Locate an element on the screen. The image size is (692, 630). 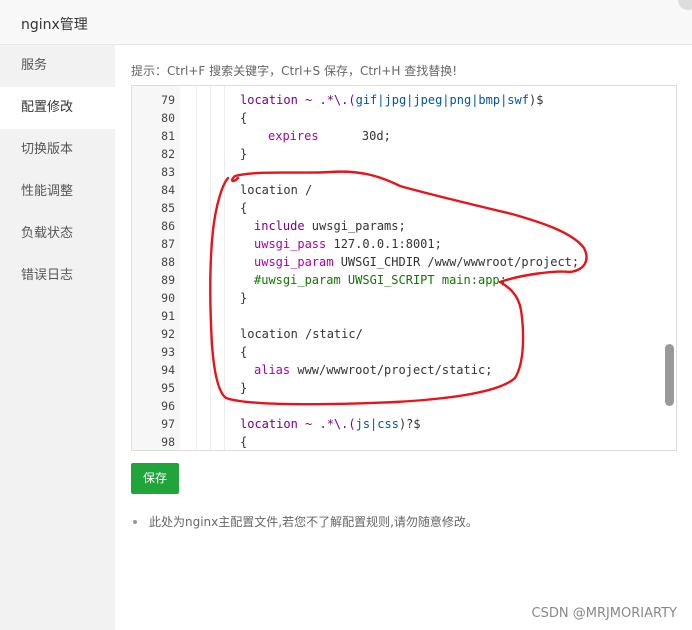
code-line: 89 #uwsgi_param UWSGI_SCRIPT main:app; is located at coordinates (398, 280).